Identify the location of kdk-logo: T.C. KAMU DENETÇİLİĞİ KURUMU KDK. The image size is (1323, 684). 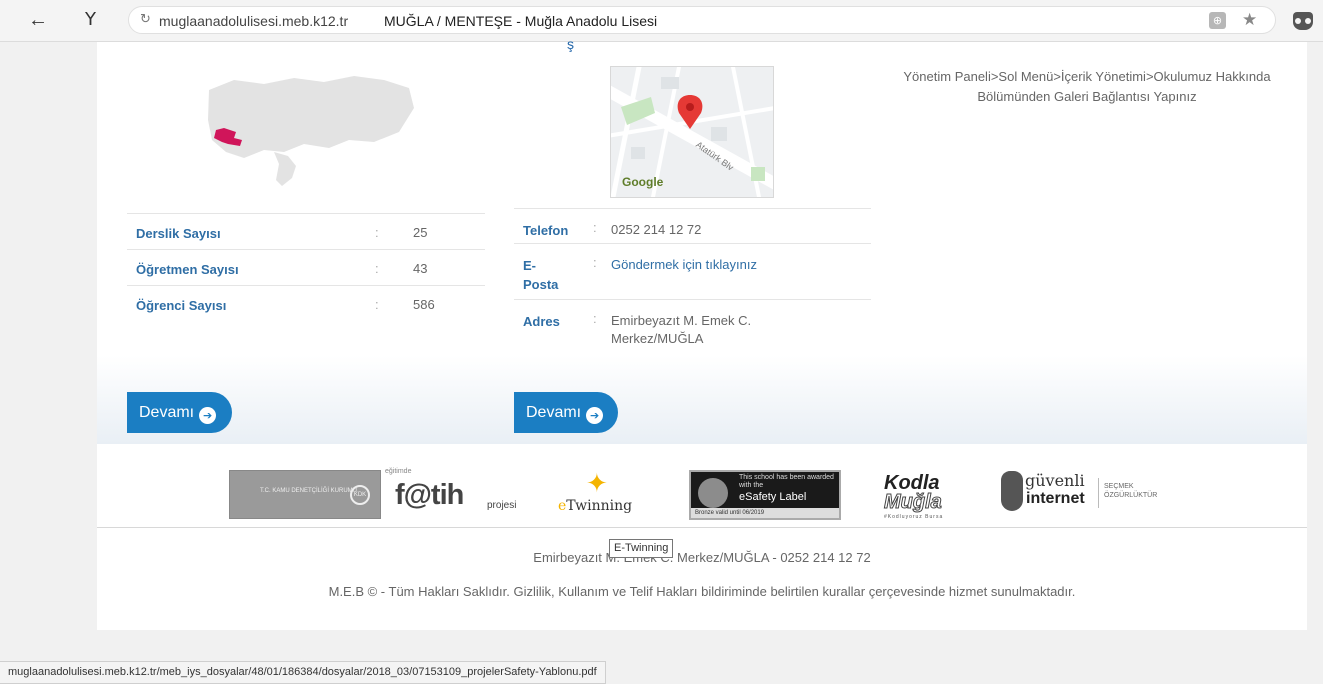
(305, 494).